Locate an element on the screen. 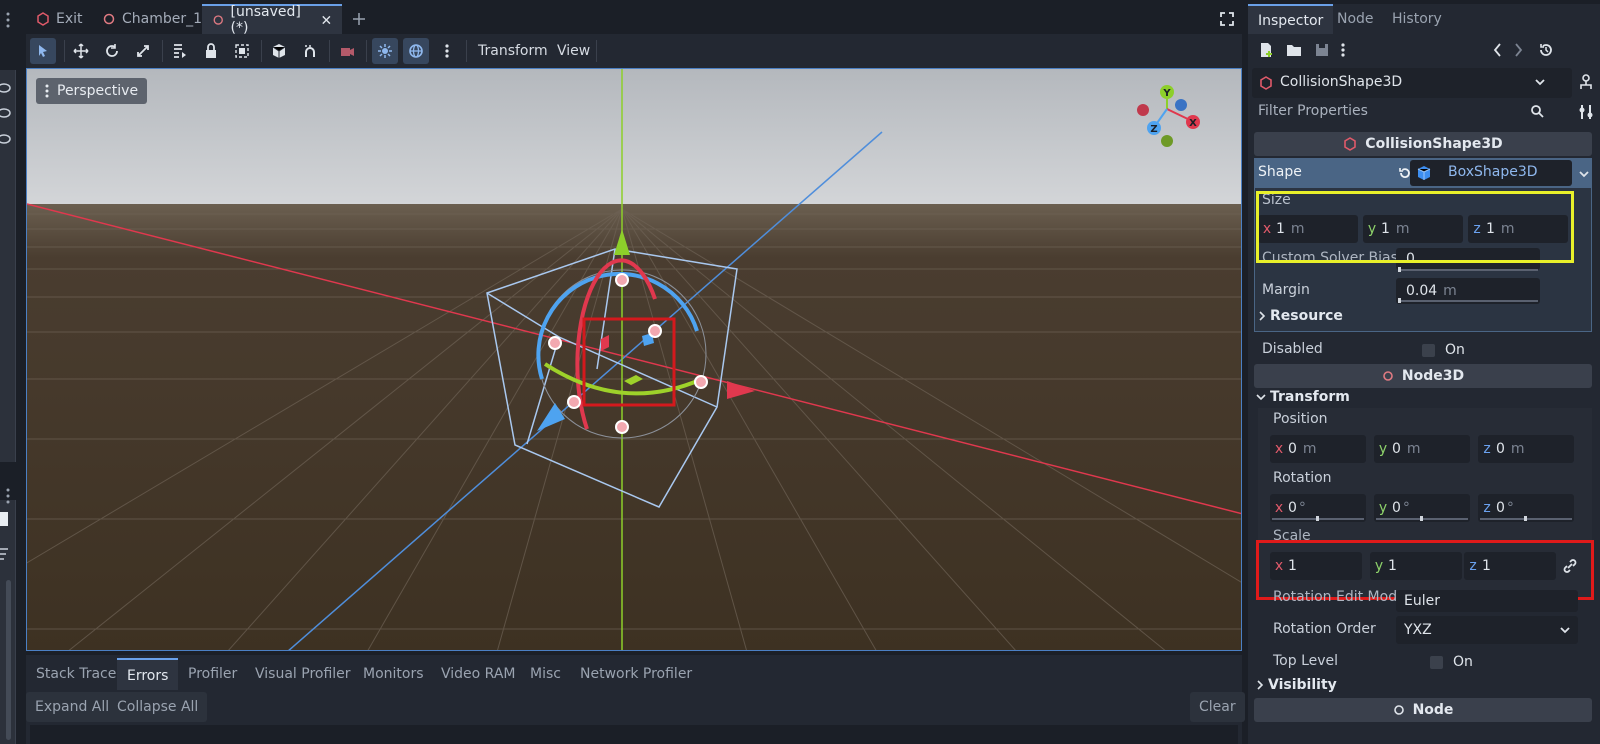  scene-tab-bar: Exit Chamber_1 [unsaved](*) is located at coordinates (634, 20).